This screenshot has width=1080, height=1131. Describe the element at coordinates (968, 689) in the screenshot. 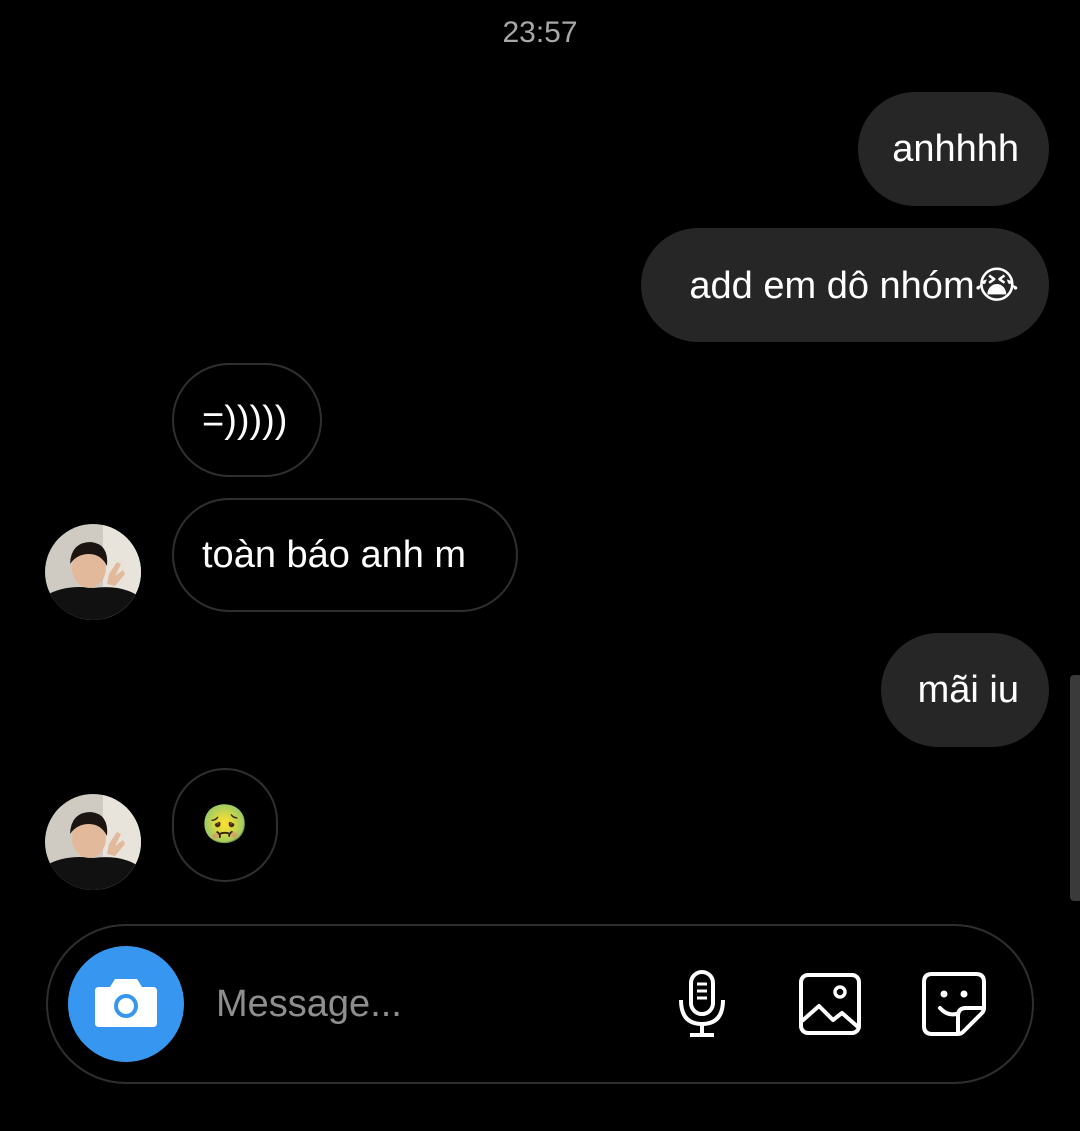

I see `message-text: mãi iu` at that location.